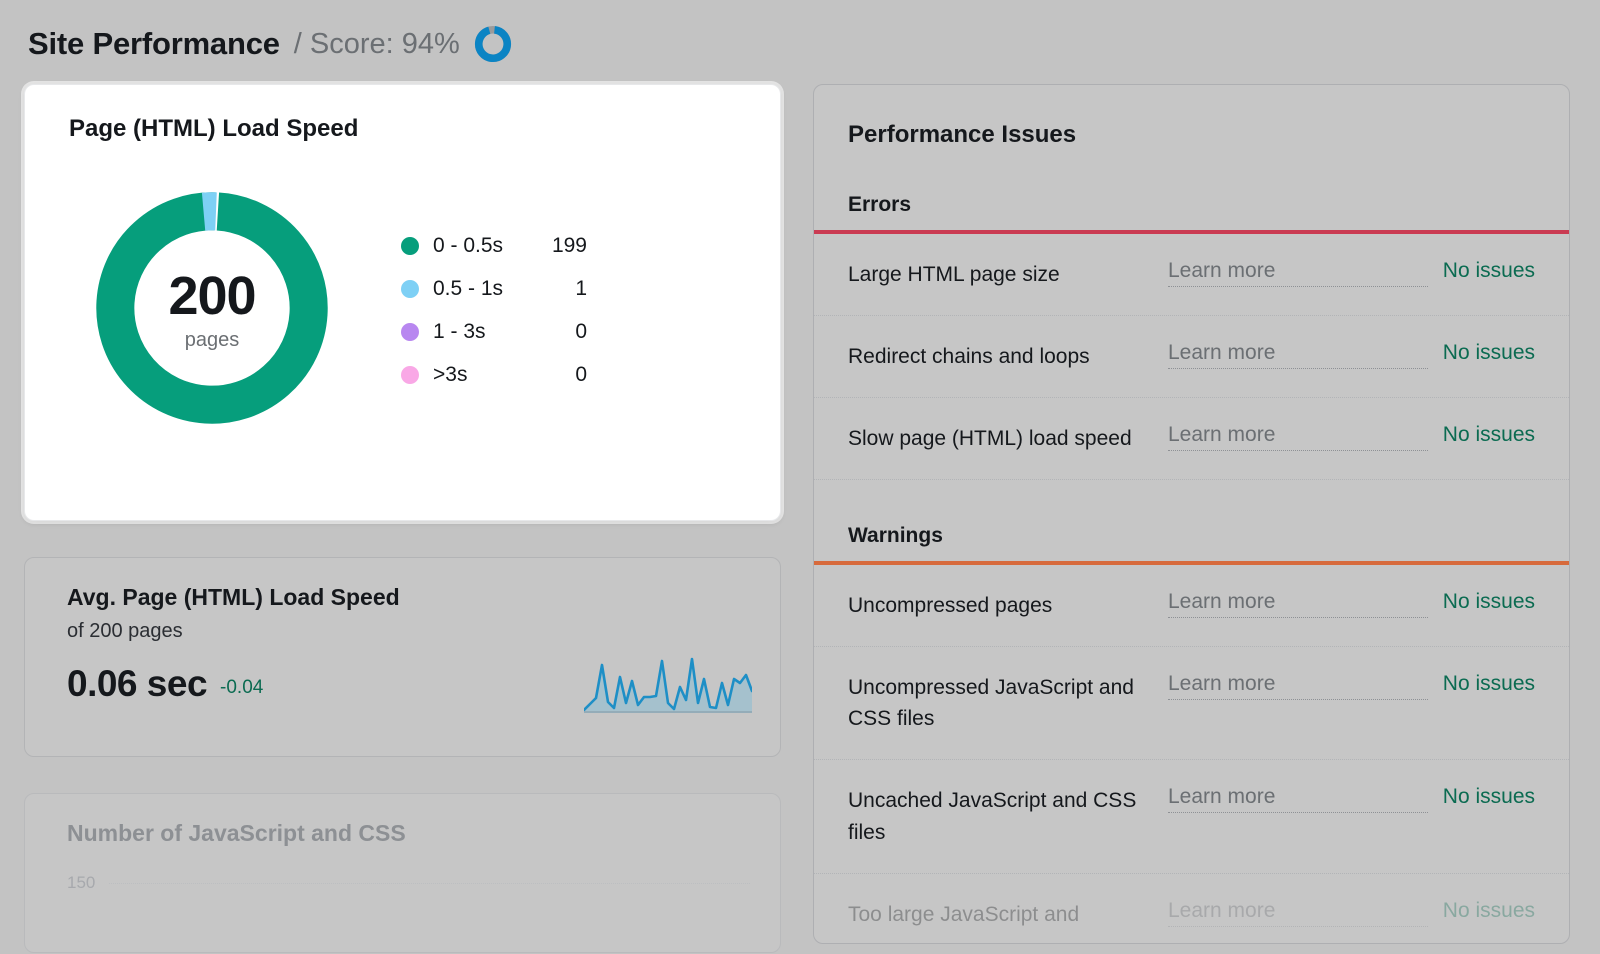 The image size is (1600, 954). What do you see at coordinates (964, 914) in the screenshot?
I see `issue-name: Too large JavaScript and` at bounding box center [964, 914].